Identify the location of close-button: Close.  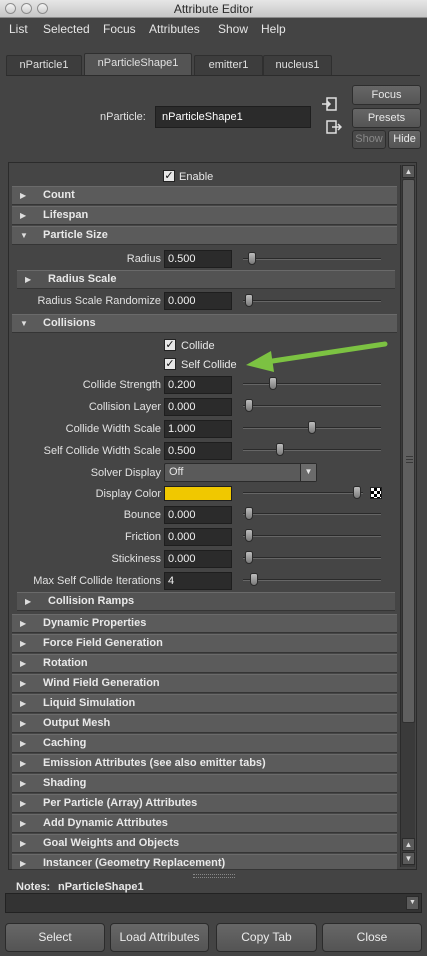
(372, 937).